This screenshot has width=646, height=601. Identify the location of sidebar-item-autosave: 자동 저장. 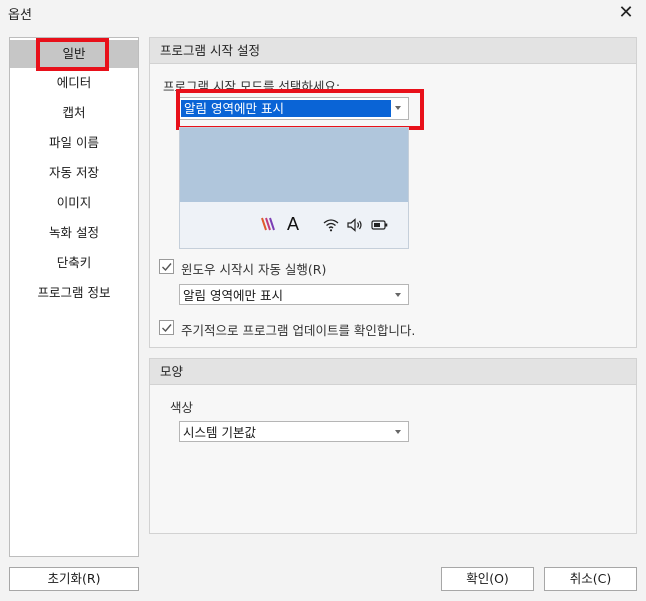
(74, 173).